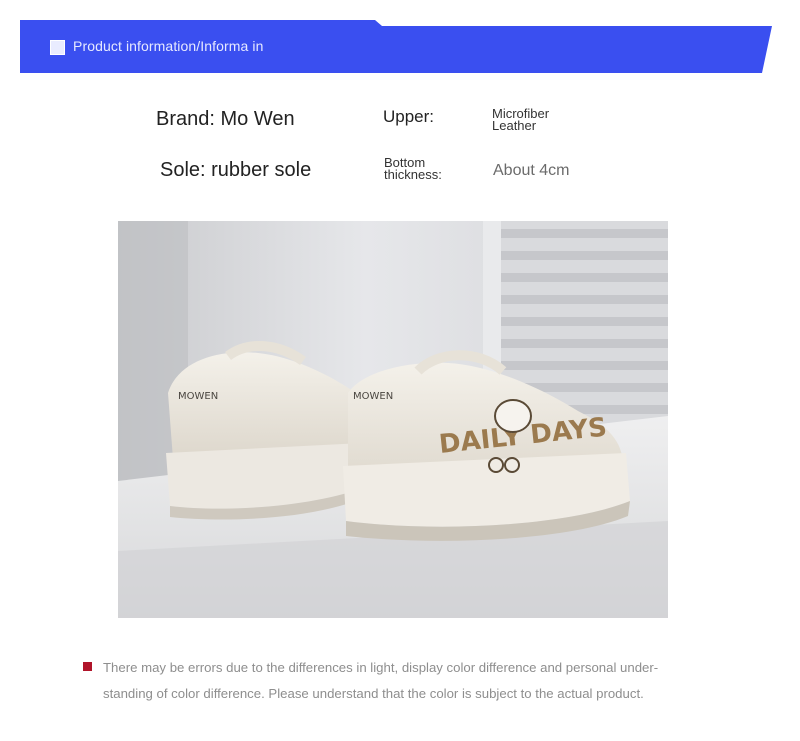  I want to click on sole-spec: Sole: rubber sole, so click(236, 170).